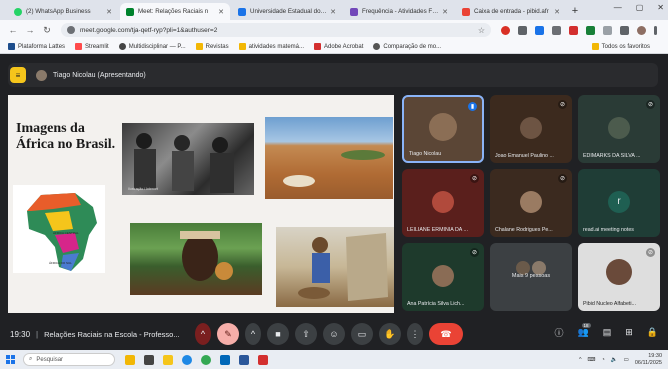  I want to click on tray-date: 06/11/2025, so click(648, 362).